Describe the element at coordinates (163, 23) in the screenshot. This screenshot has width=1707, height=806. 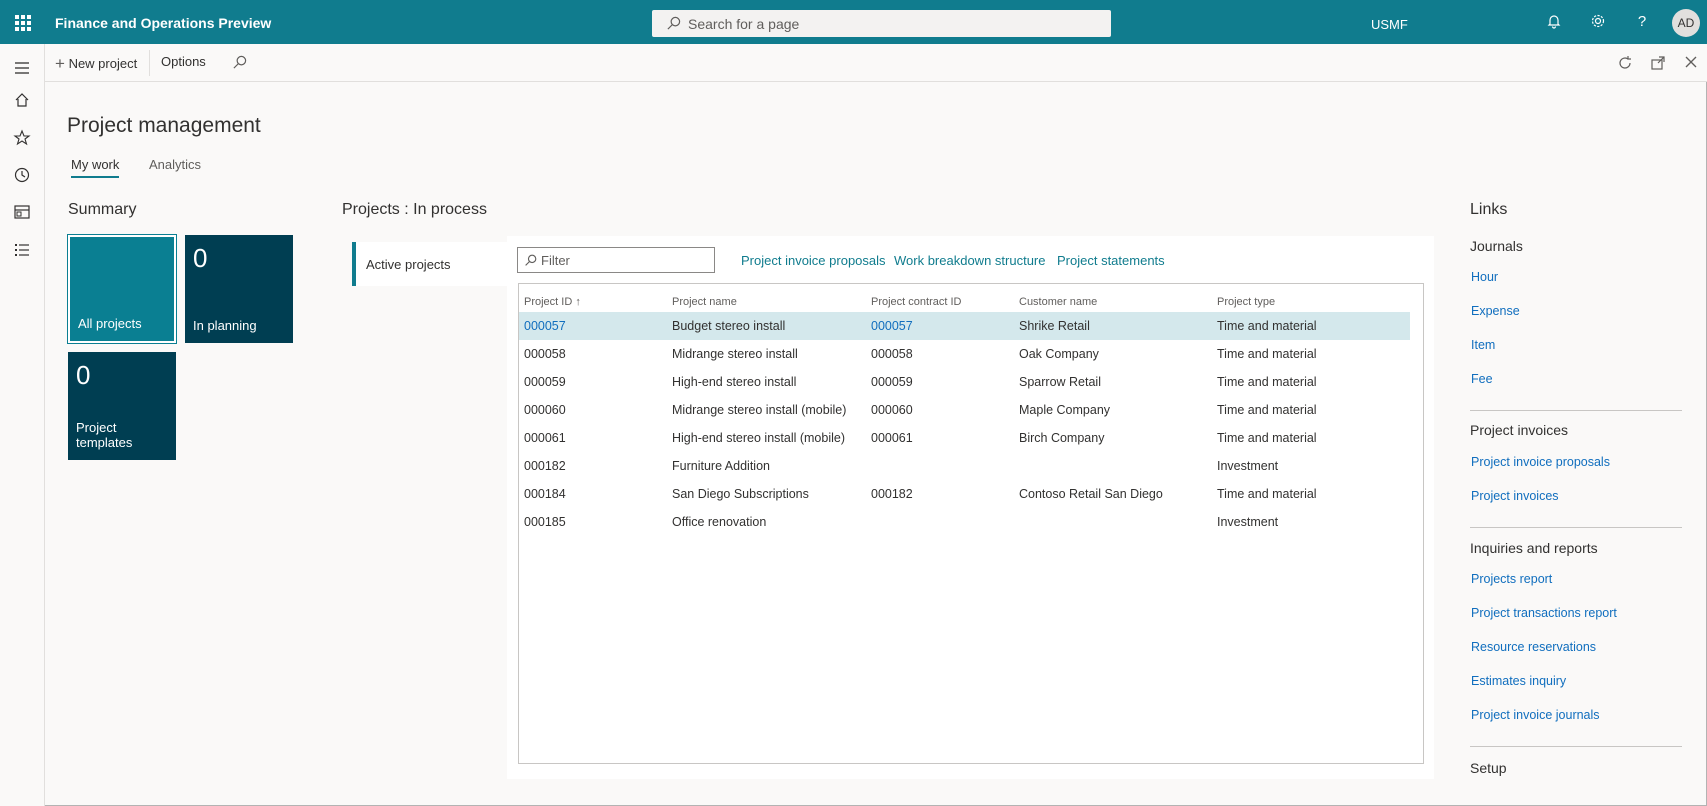
I see `app-title: Finance and Operations Preview` at that location.